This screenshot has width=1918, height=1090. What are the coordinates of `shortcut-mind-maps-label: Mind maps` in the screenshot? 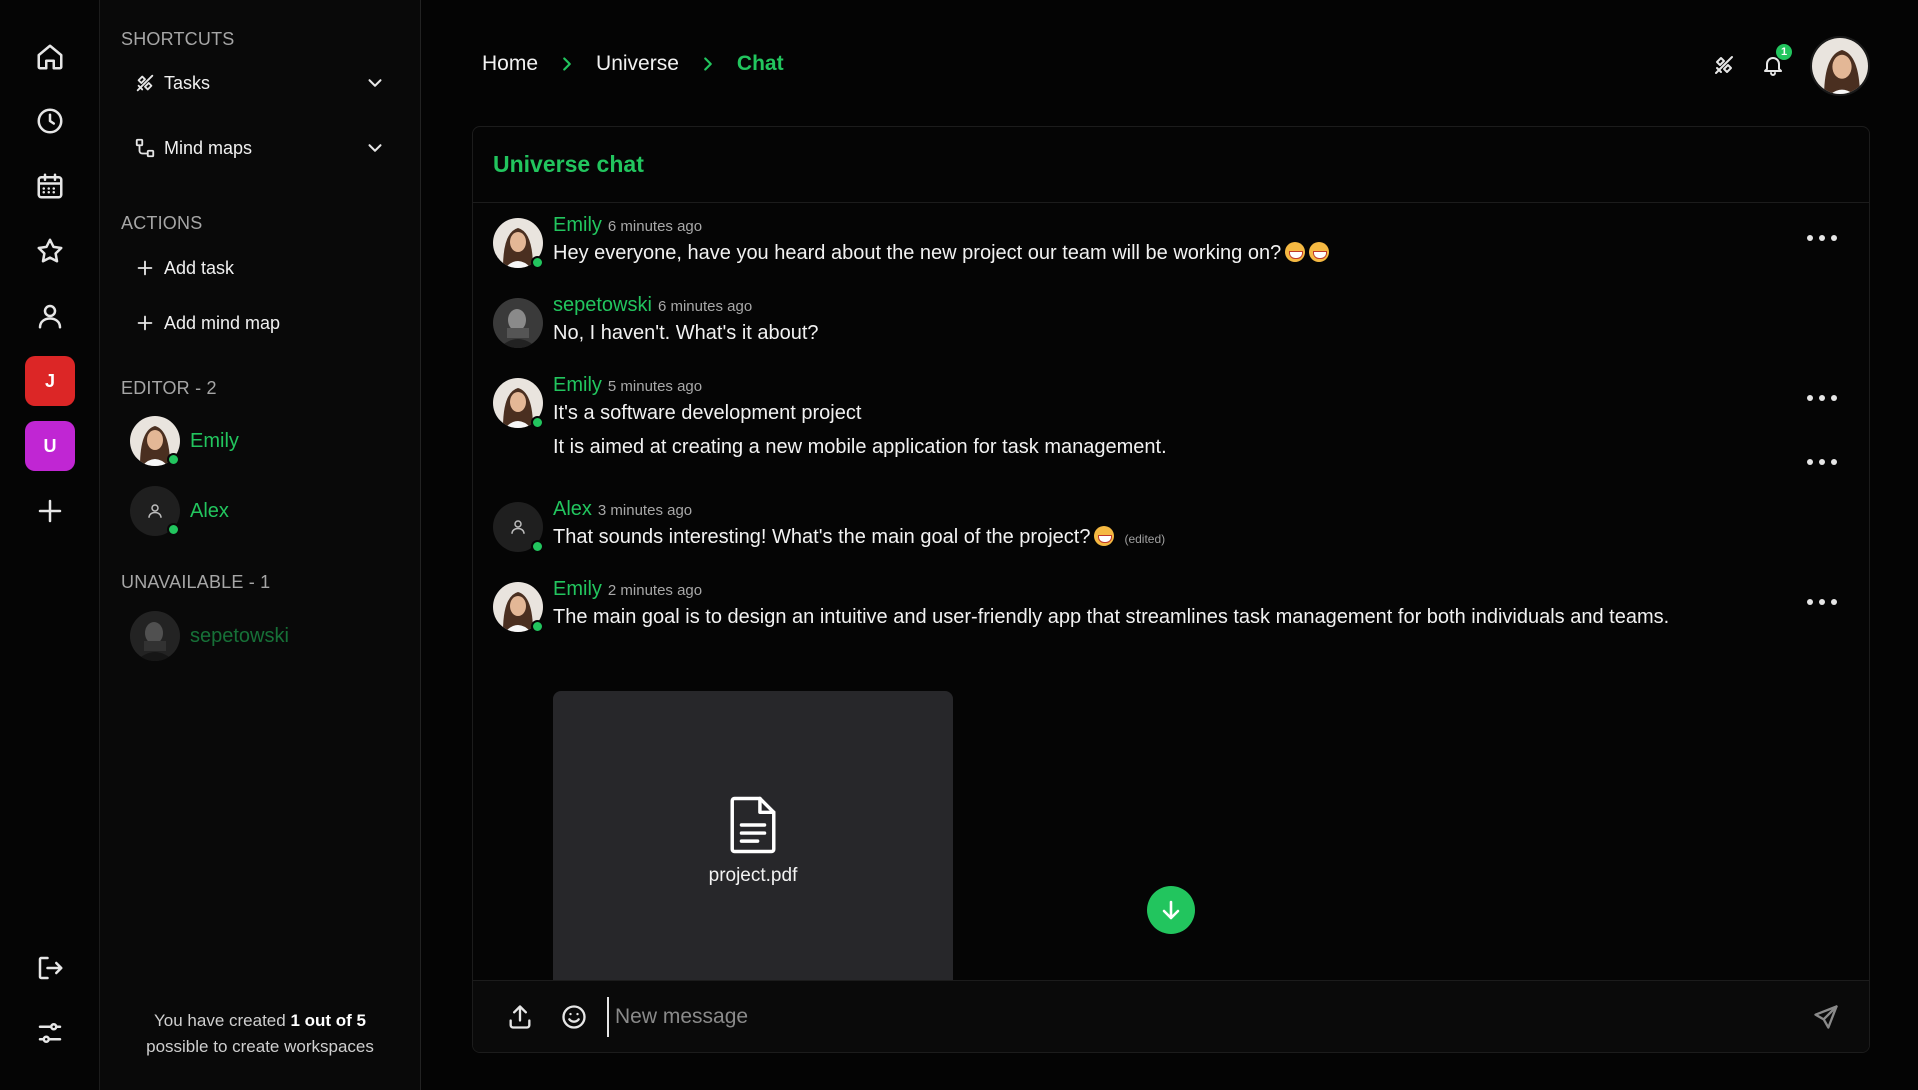 It's located at (208, 147).